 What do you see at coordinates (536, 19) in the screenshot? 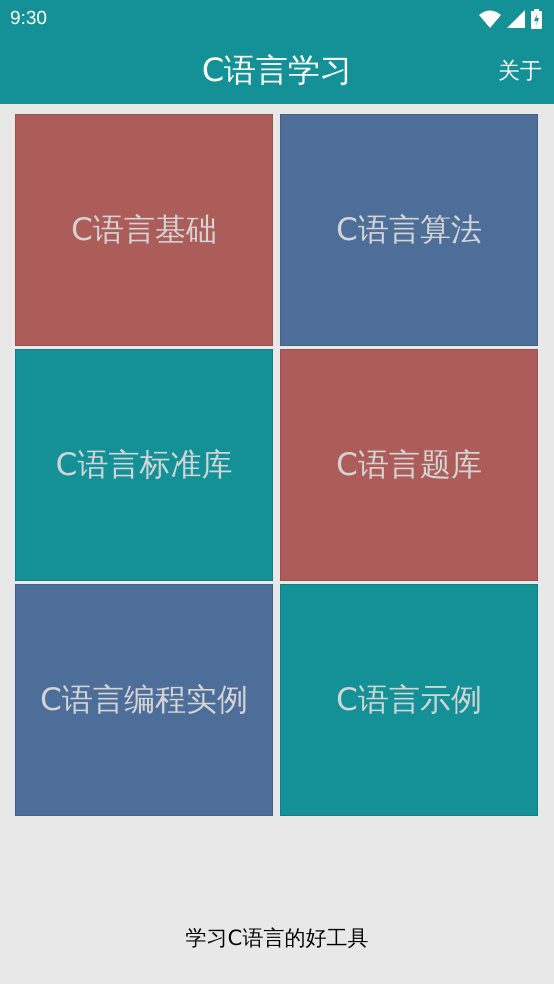
I see `battery-icon` at bounding box center [536, 19].